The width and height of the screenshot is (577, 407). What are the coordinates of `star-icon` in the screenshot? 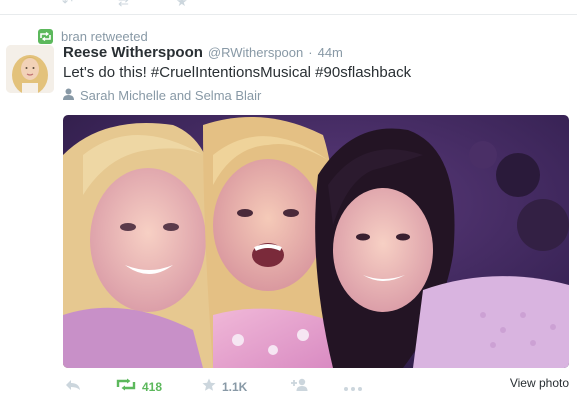 It's located at (209, 387).